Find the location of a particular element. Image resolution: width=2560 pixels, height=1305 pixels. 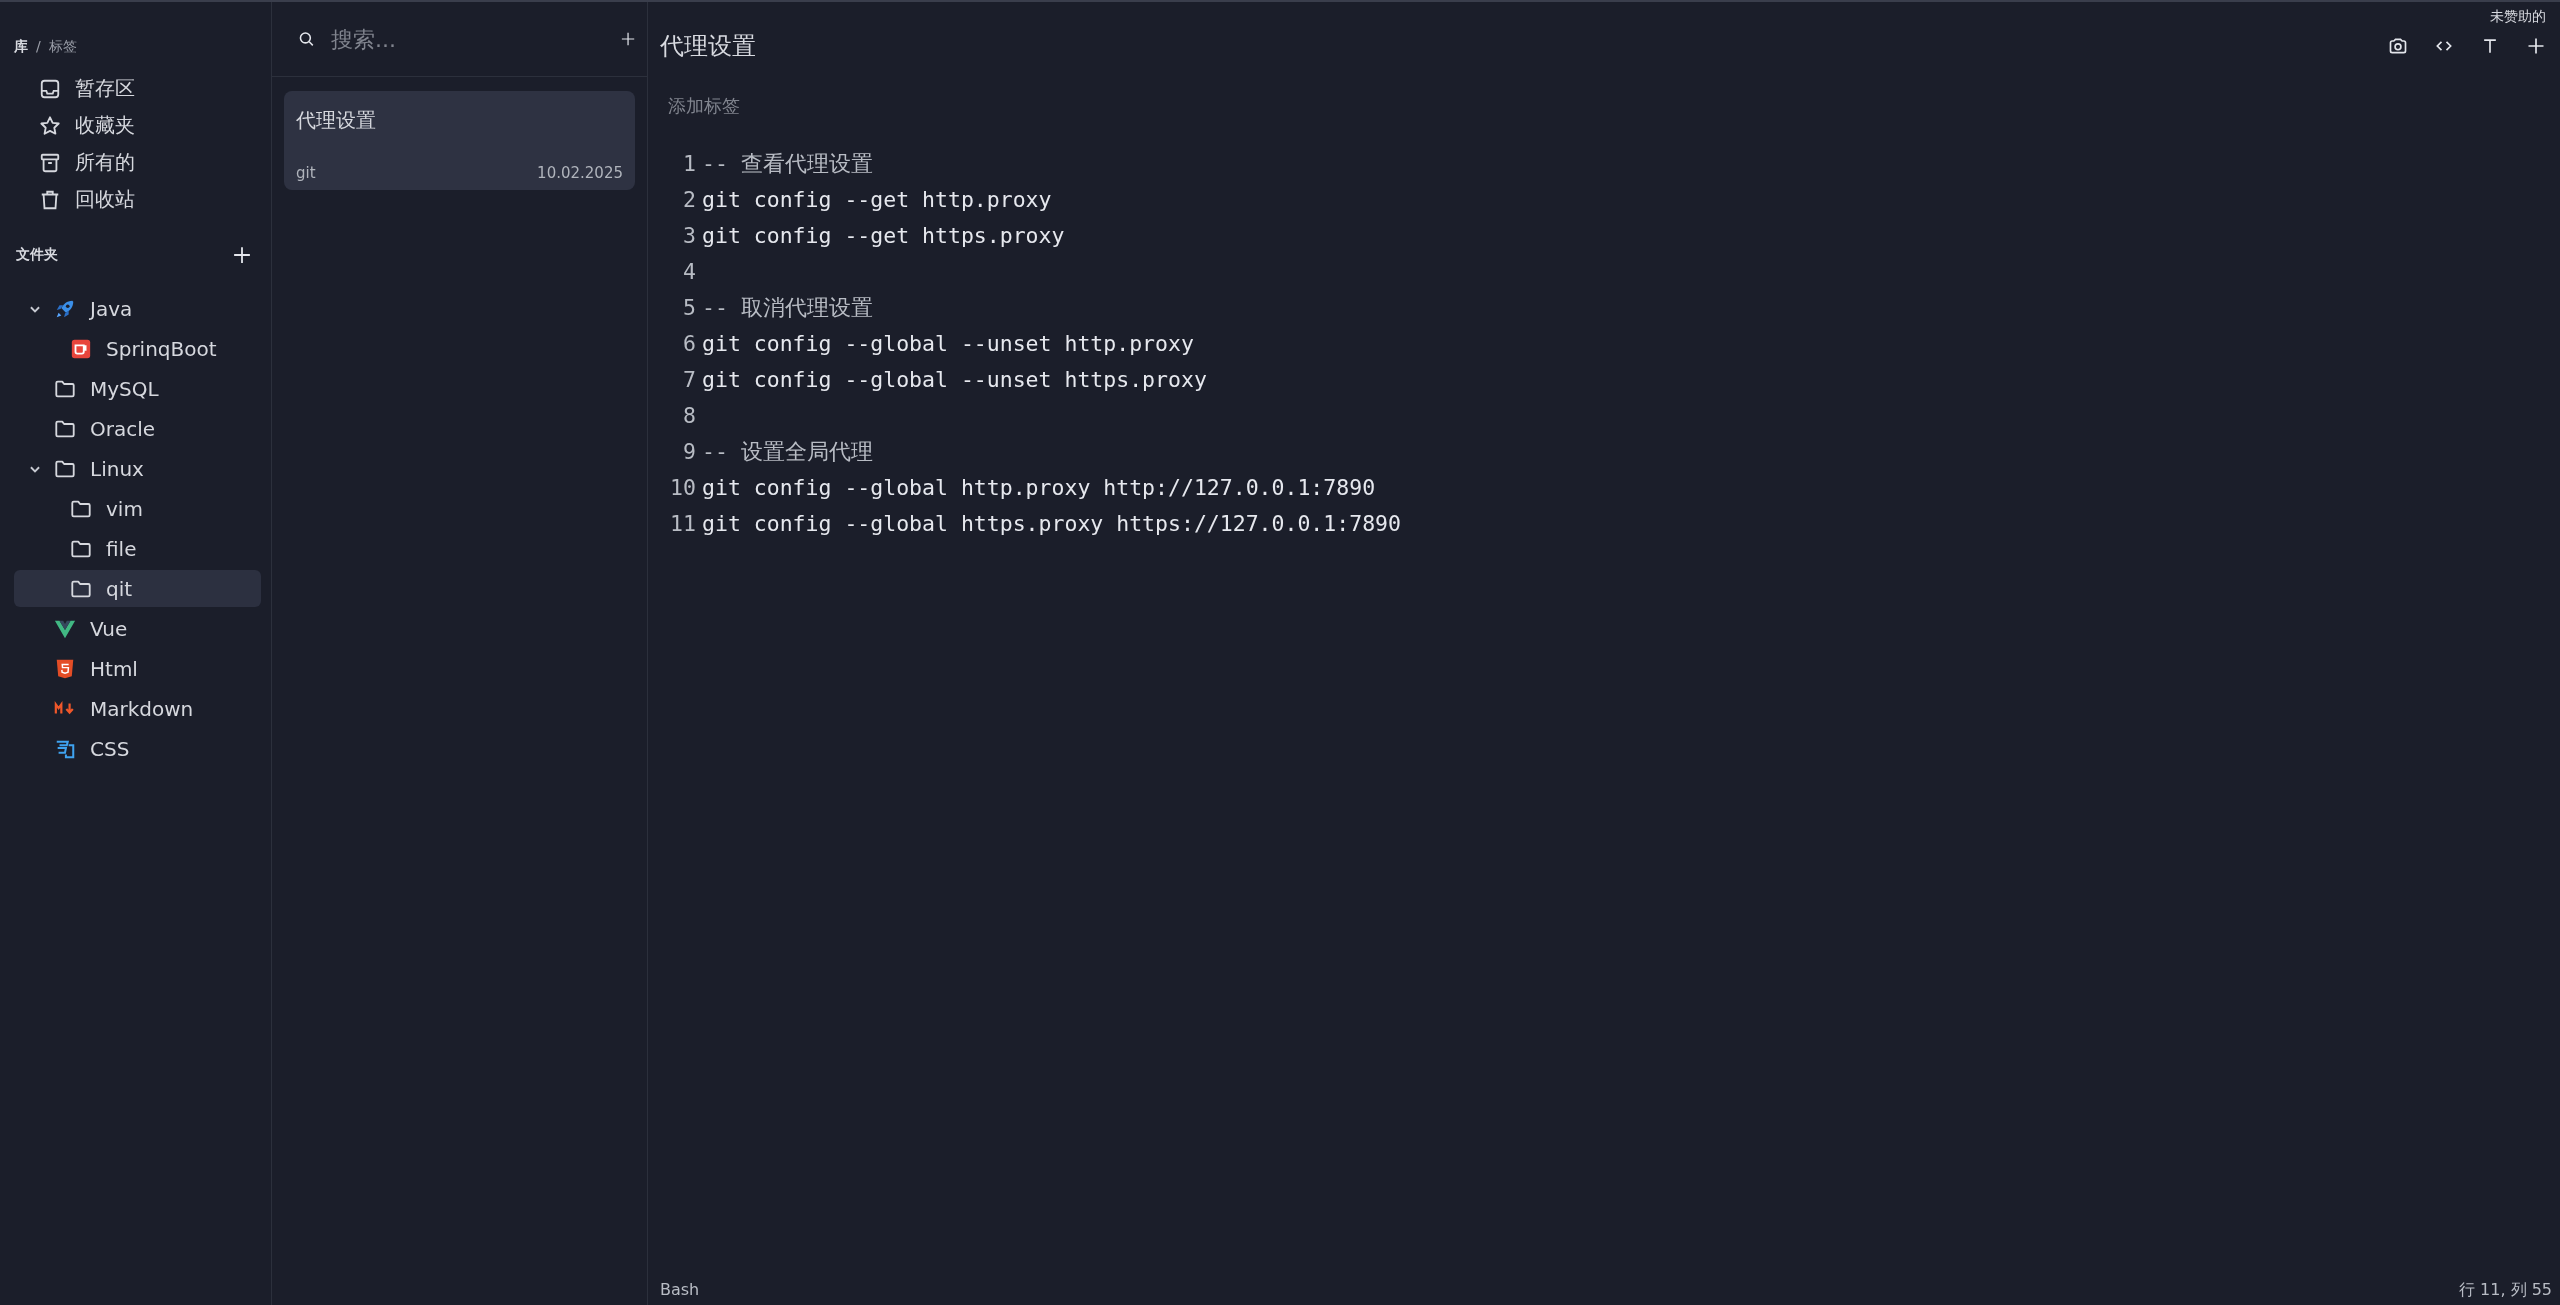

library-item: 暂存区 is located at coordinates (137, 88).